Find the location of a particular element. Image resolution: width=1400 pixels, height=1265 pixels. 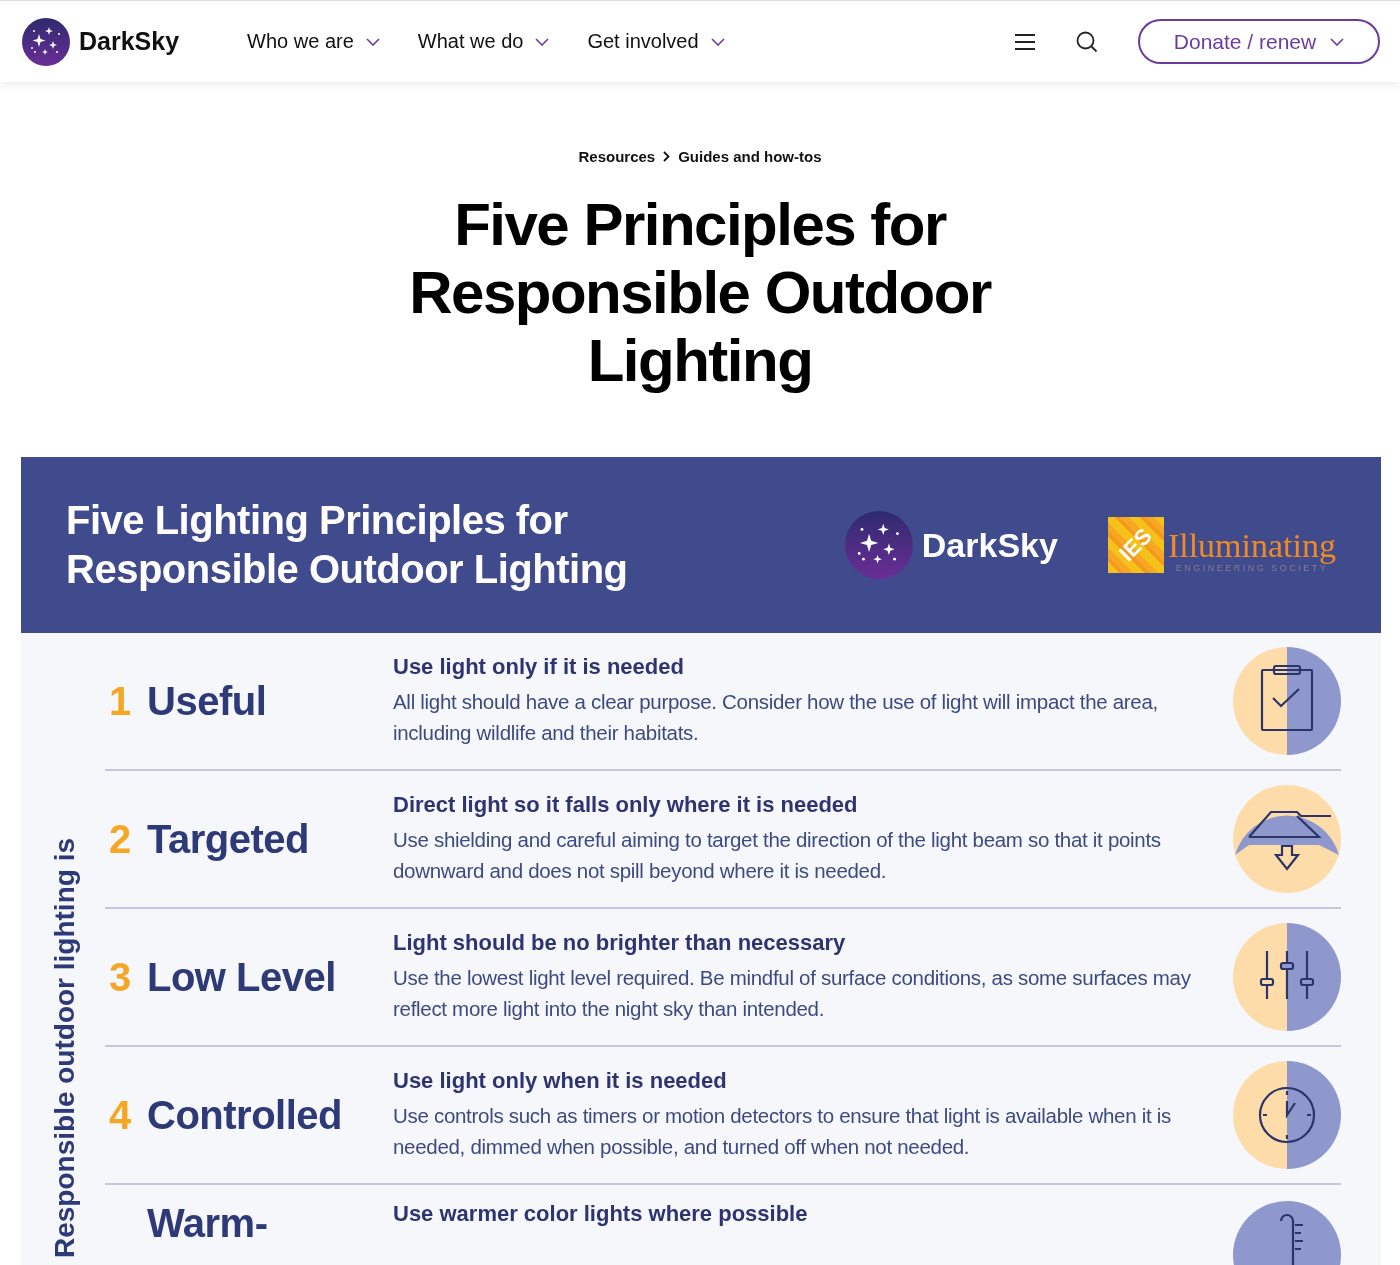

principle-number: 4 is located at coordinates (120, 1115).